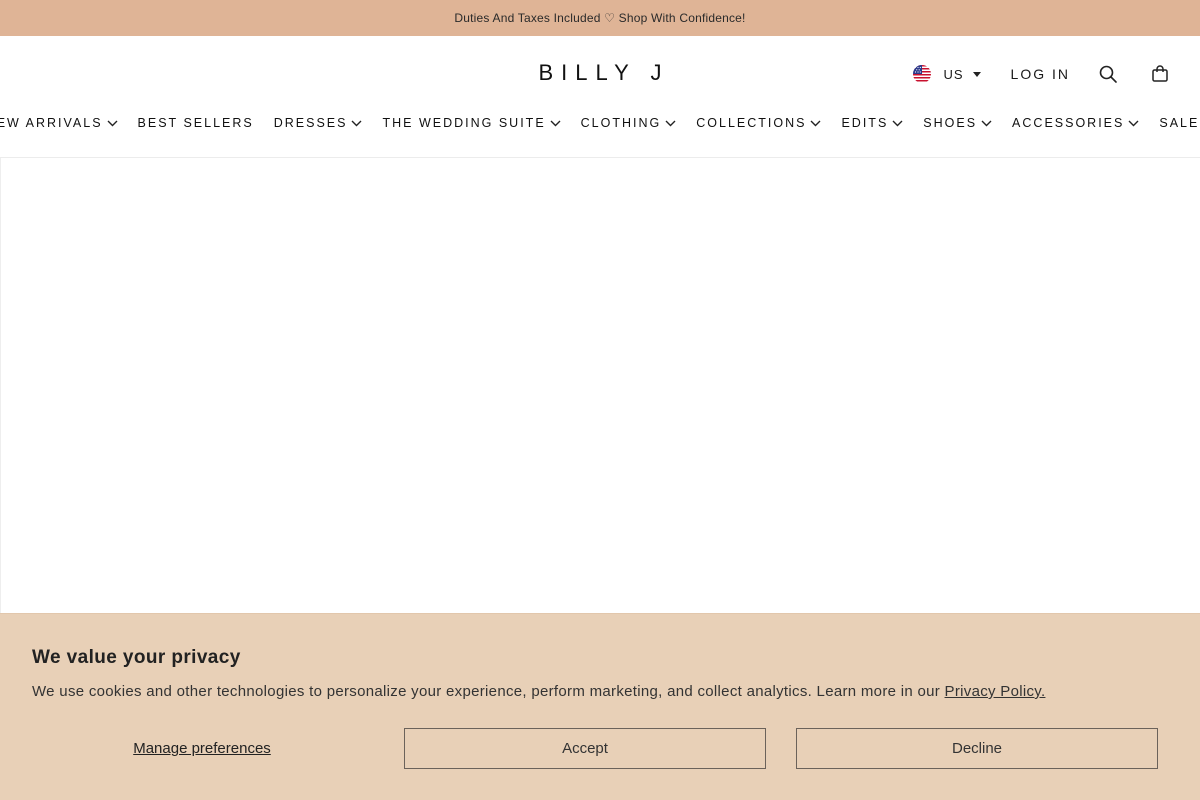 This screenshot has height=800, width=1200. I want to click on login-link: LOG IN, so click(1040, 74).